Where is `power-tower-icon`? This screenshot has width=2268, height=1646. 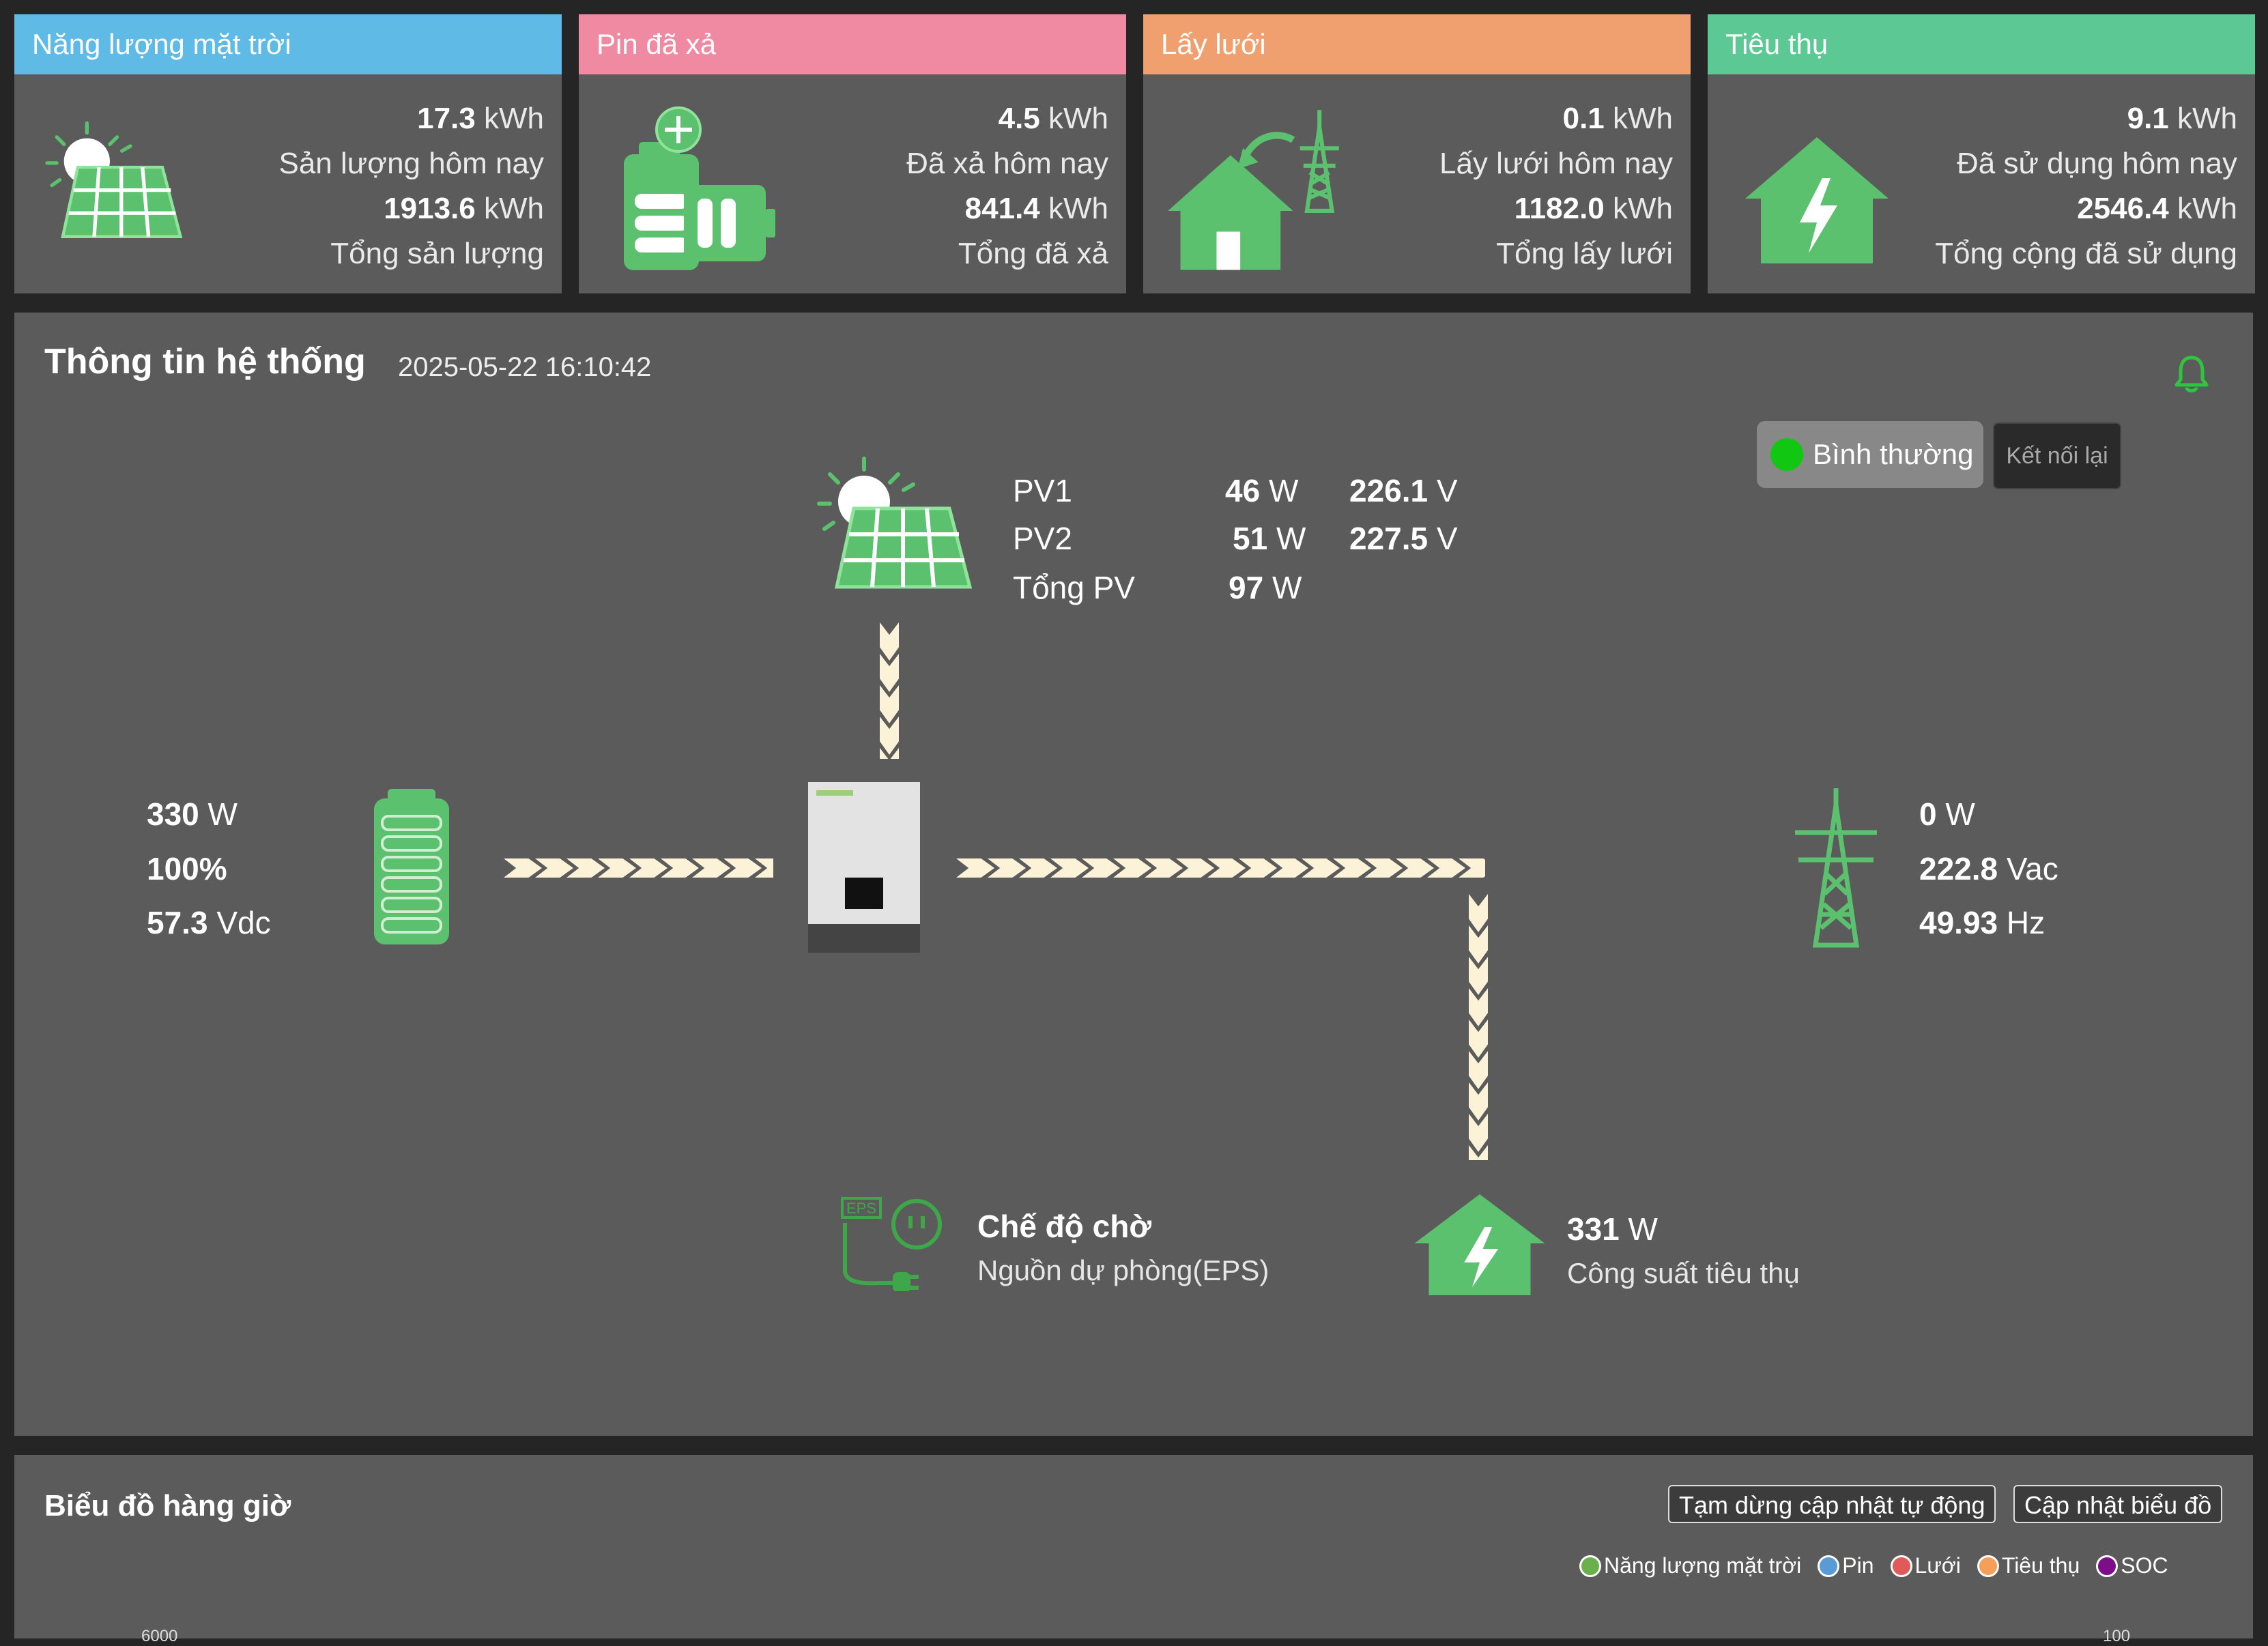
power-tower-icon is located at coordinates (1836, 867).